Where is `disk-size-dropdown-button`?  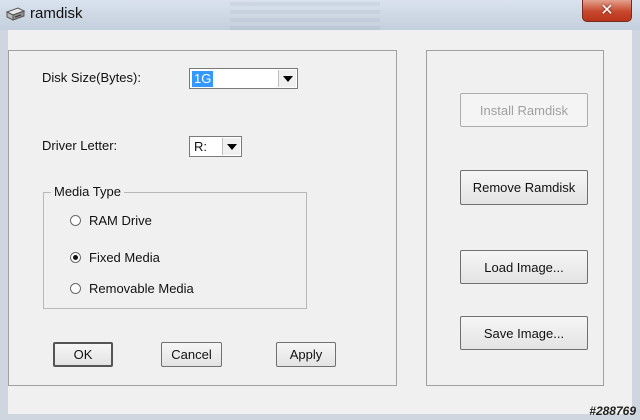 disk-size-dropdown-button is located at coordinates (287, 78).